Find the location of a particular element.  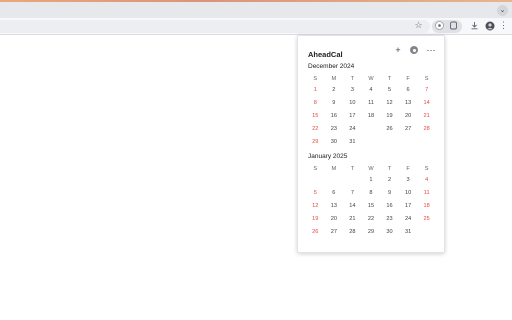

day-cell: 25 is located at coordinates (426, 219).